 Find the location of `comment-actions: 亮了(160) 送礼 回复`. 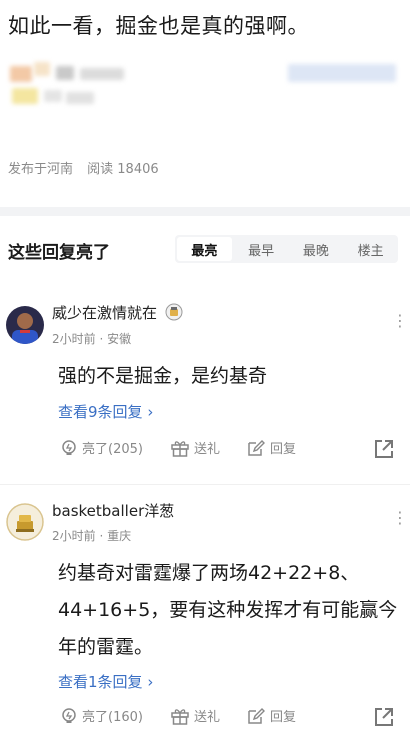

comment-actions: 亮了(160) 送礼 回复 is located at coordinates (230, 717).